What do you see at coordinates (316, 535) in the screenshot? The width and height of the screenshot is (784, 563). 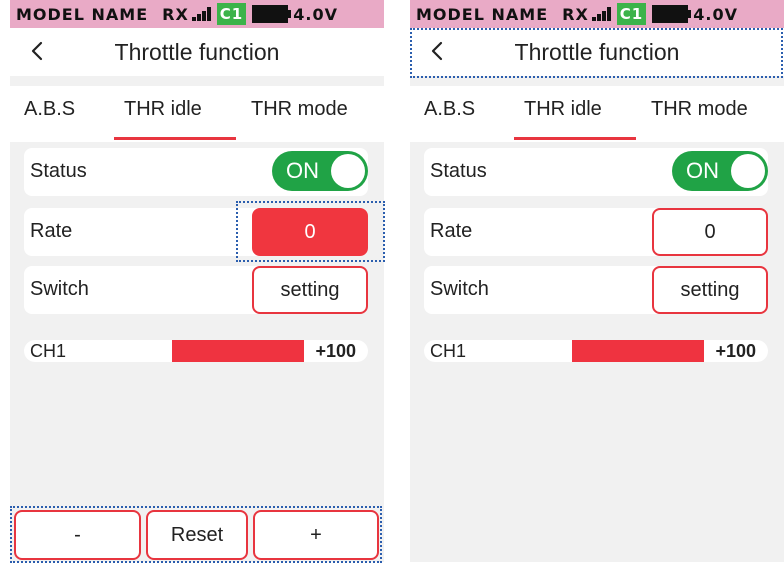 I see `plus-button: +` at bounding box center [316, 535].